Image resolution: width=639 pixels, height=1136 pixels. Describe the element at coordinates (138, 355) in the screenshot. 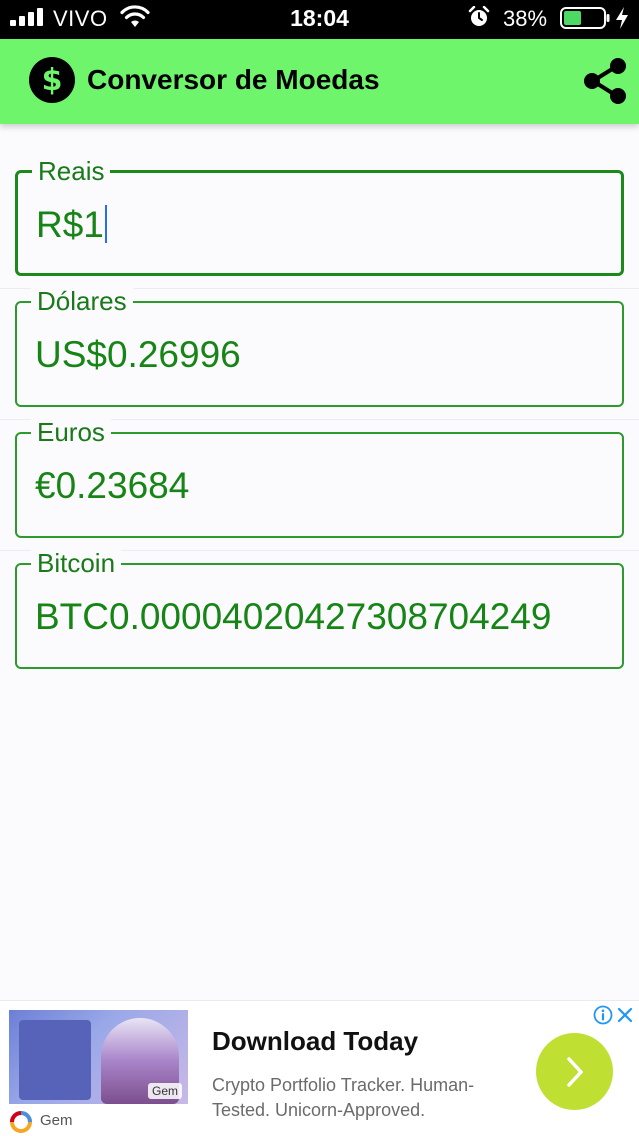

I see `dolares-value: US$0.26996` at that location.